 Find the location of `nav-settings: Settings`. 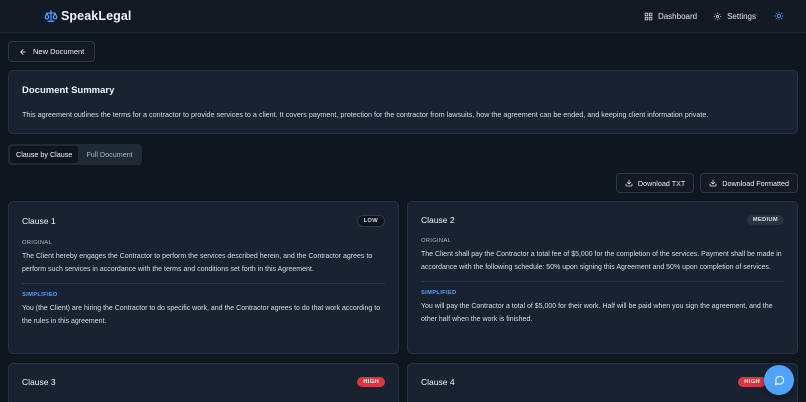

nav-settings: Settings is located at coordinates (734, 16).